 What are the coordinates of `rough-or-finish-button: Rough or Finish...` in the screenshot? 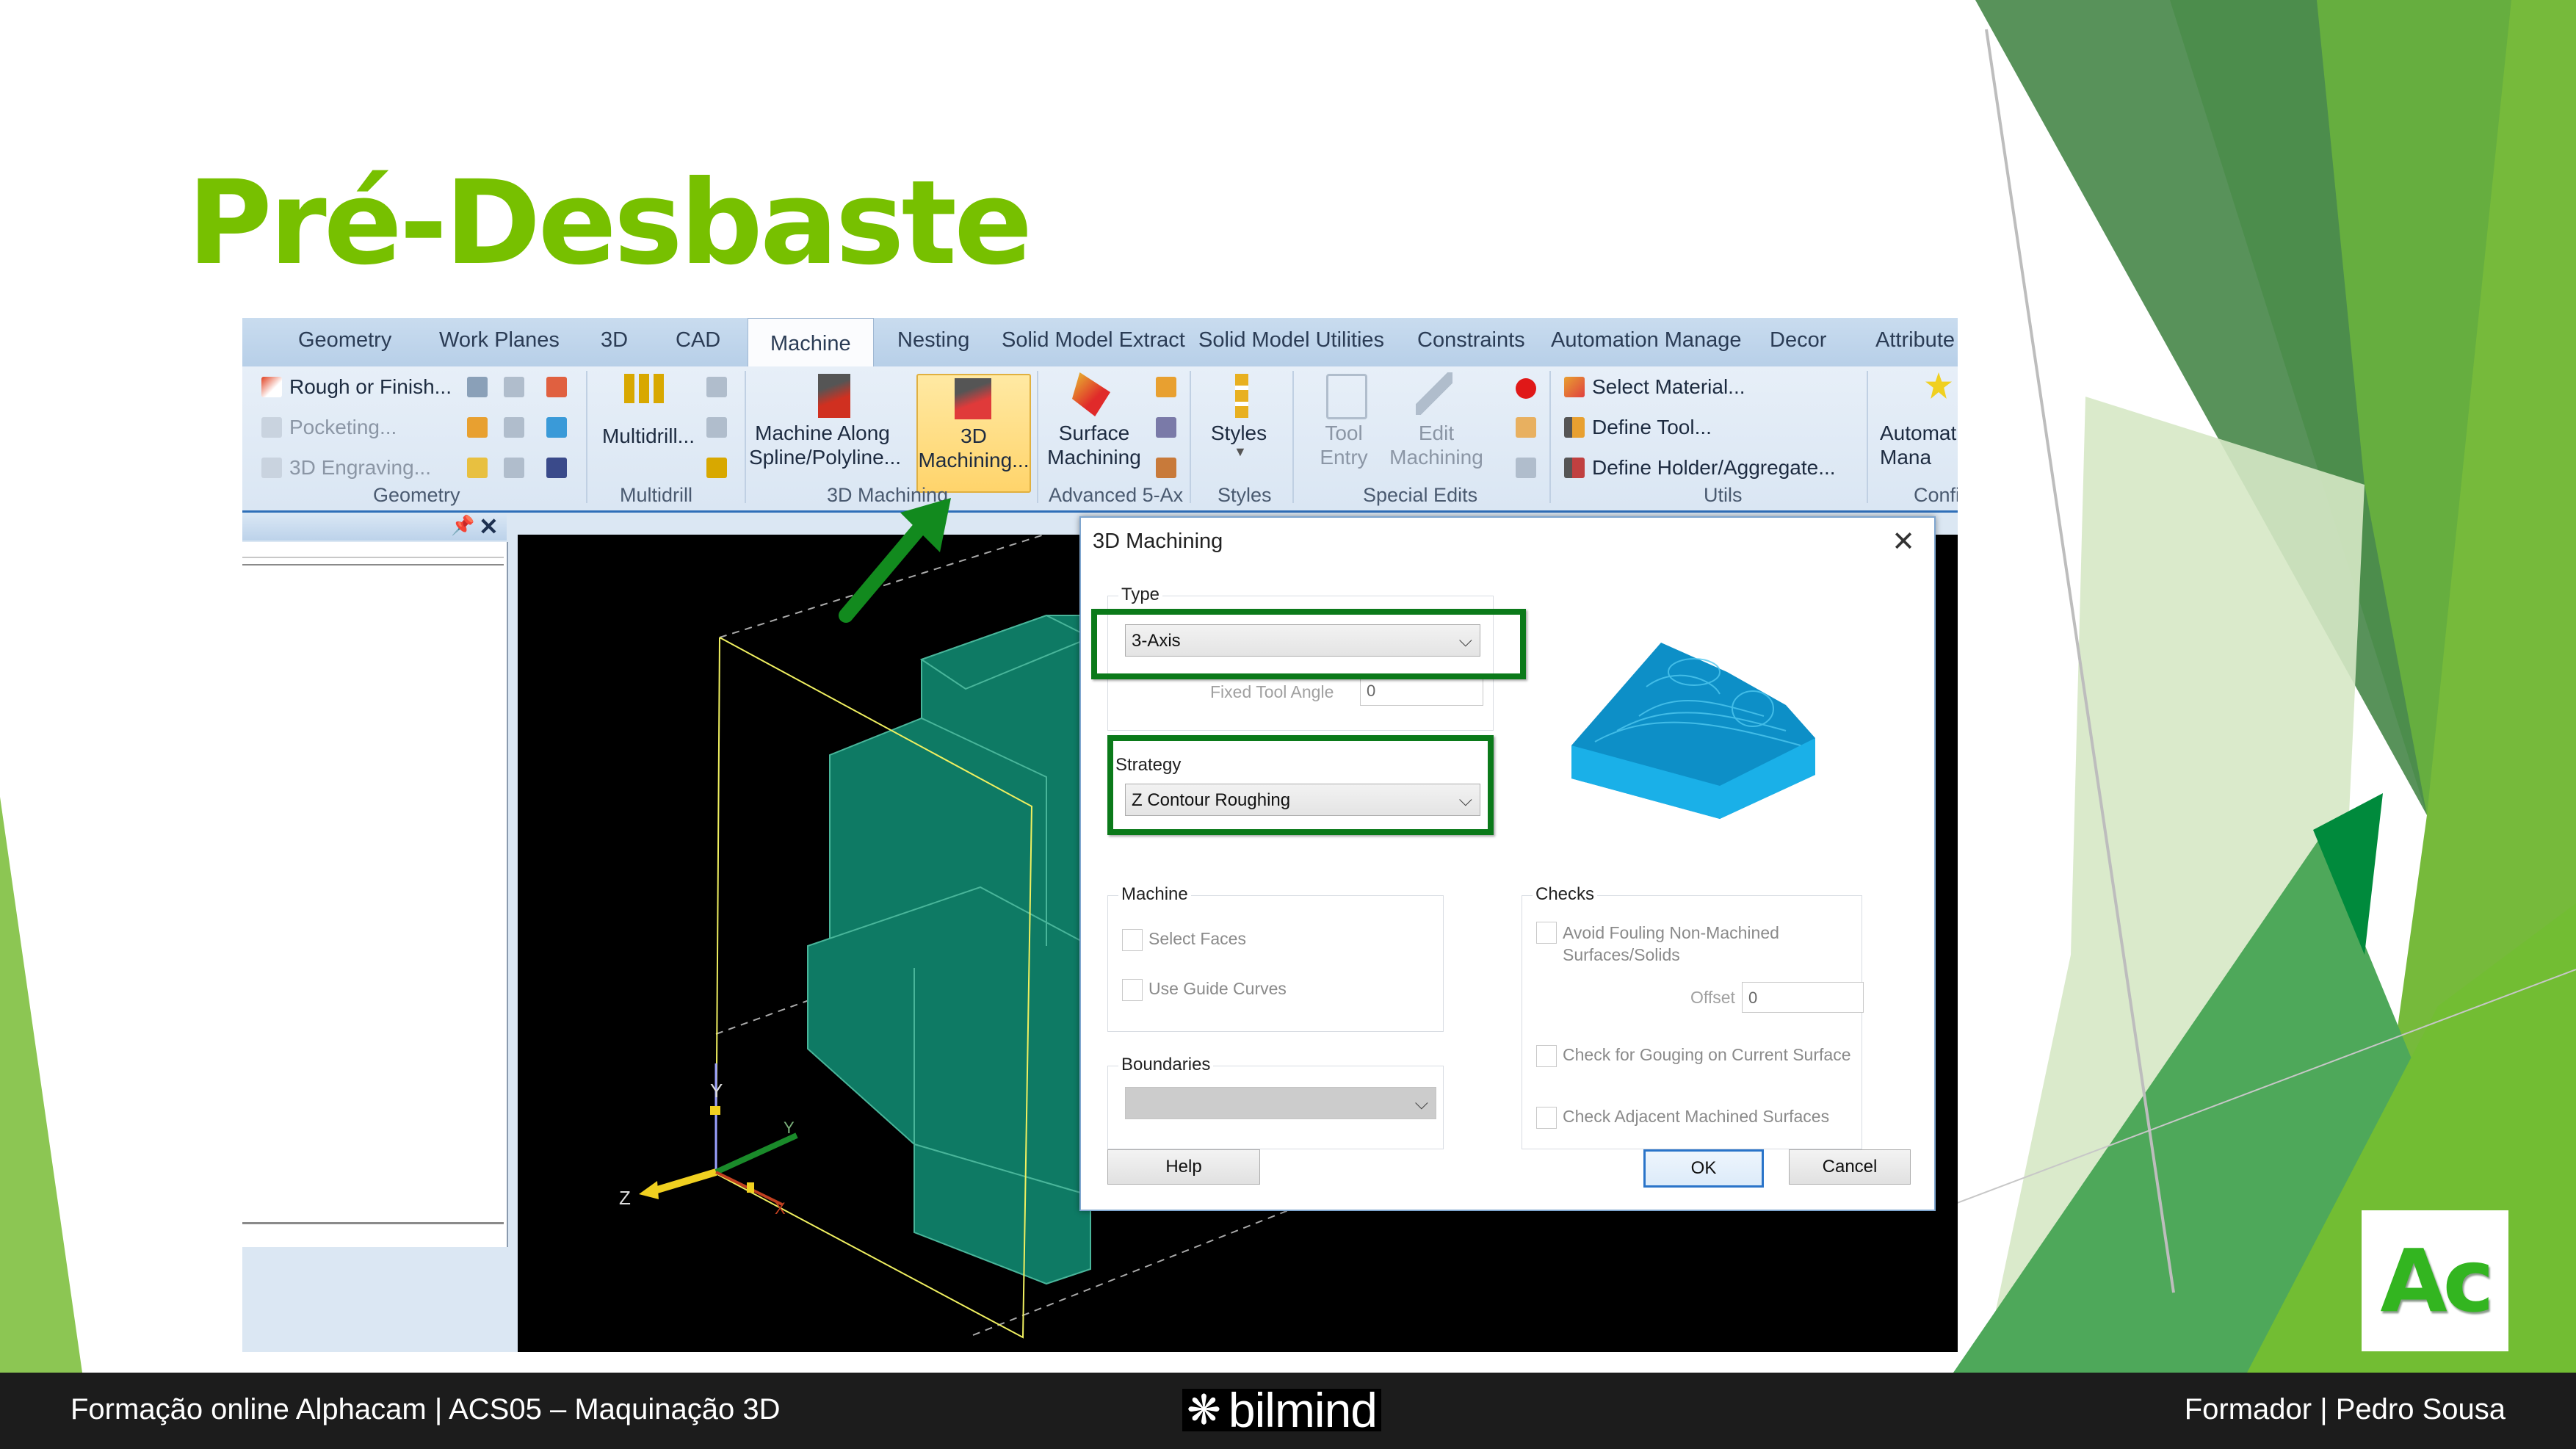 It's located at (356, 387).